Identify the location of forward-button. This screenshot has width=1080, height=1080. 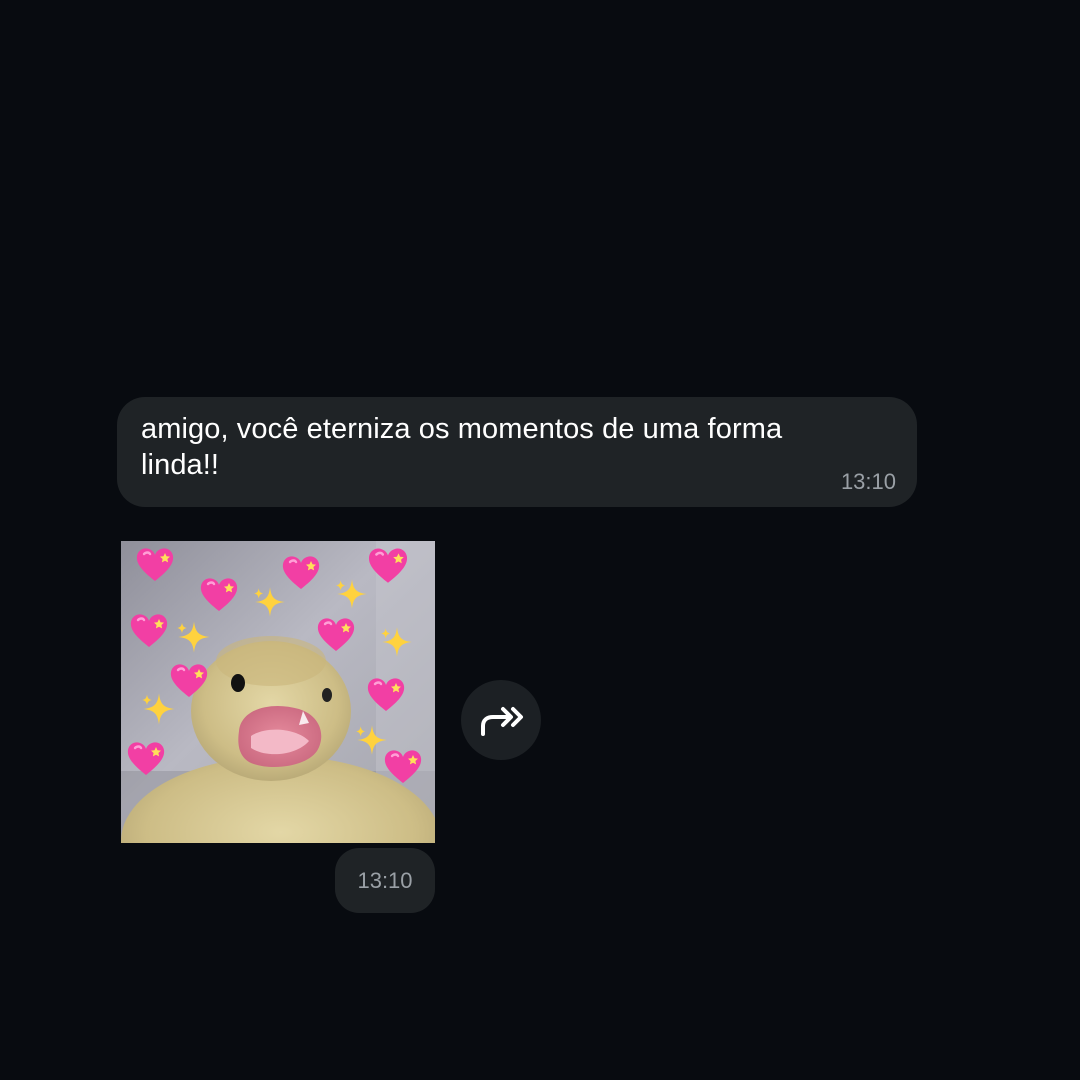
(501, 720).